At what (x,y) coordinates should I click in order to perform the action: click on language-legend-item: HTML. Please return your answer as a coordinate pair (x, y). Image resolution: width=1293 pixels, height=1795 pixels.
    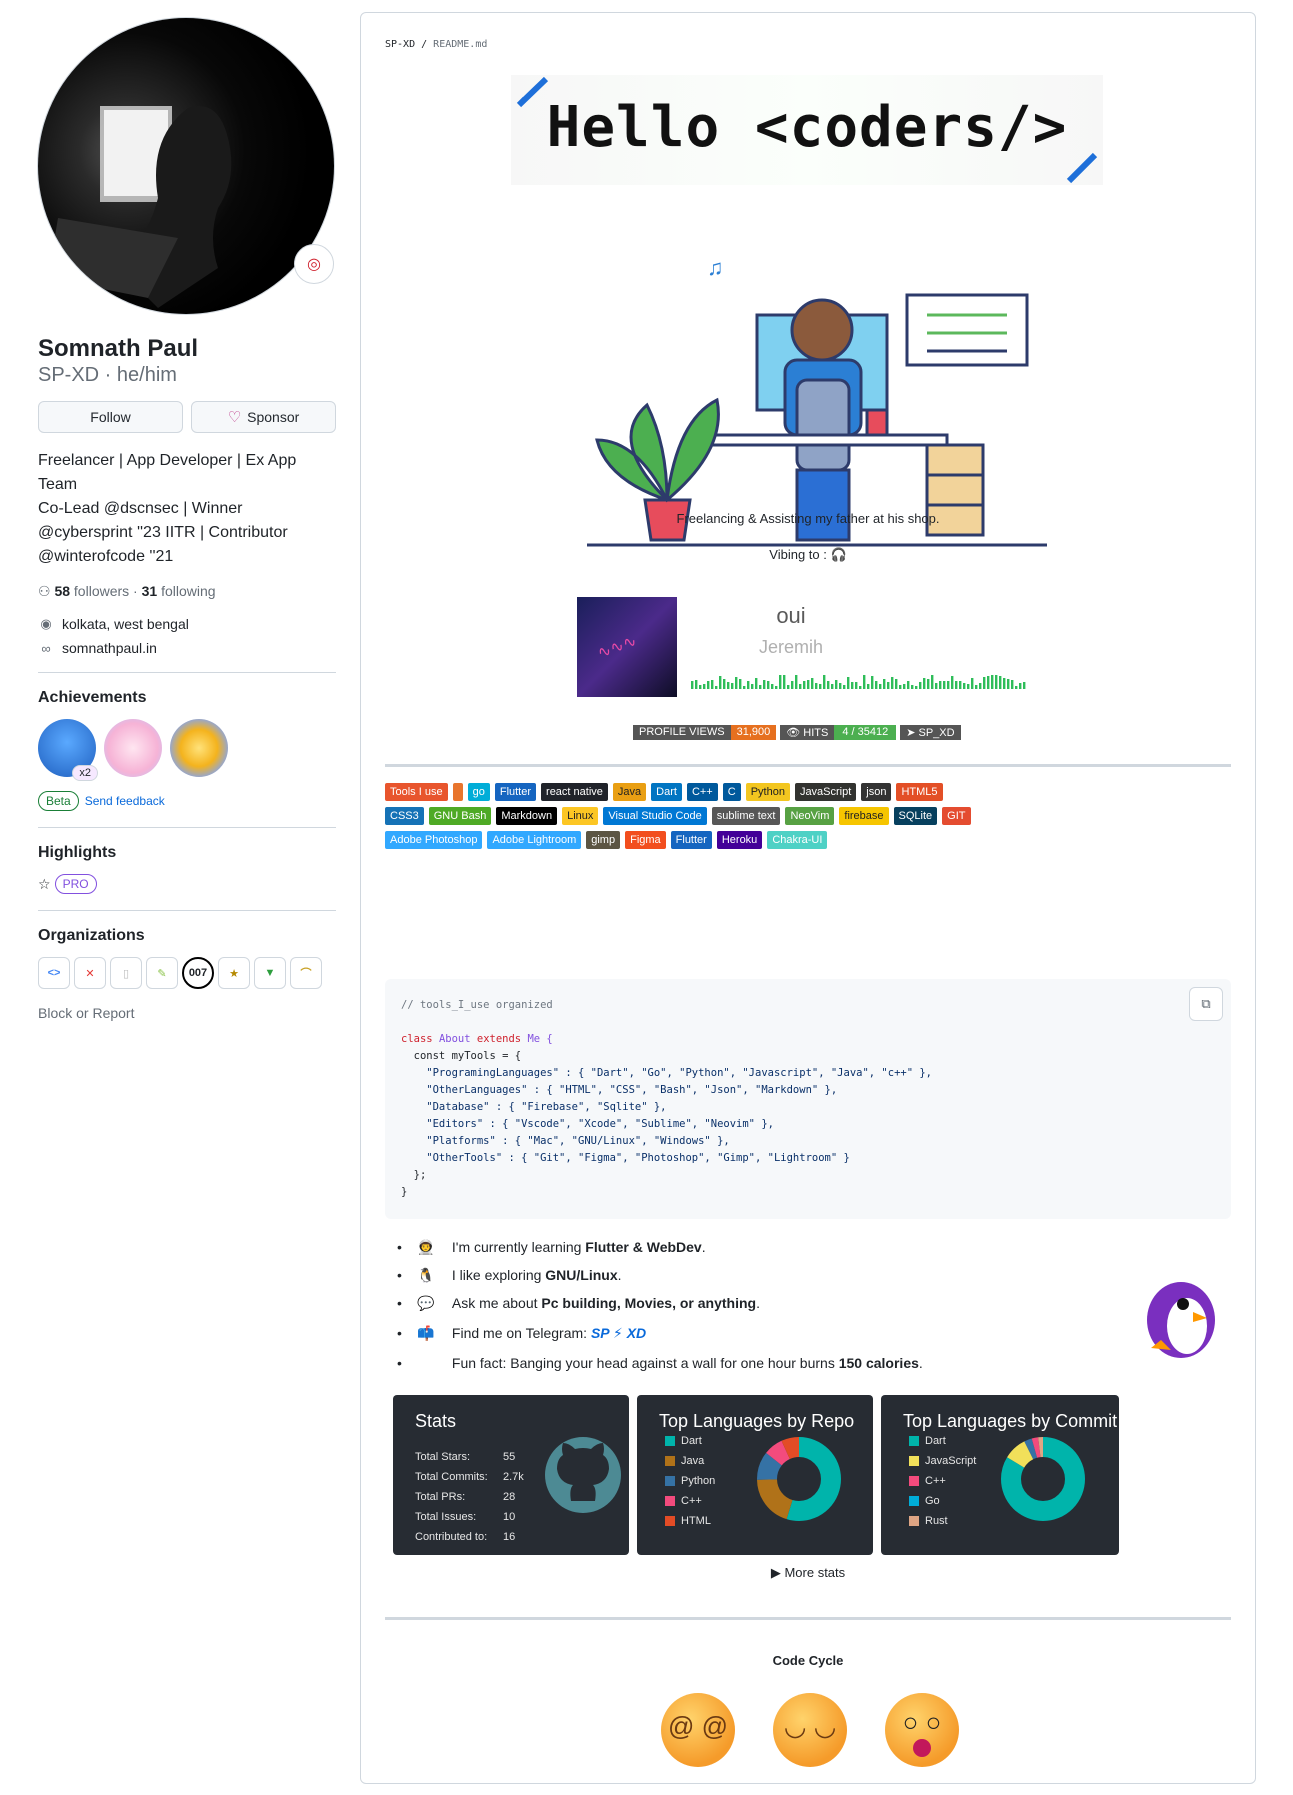
    Looking at the image, I should click on (690, 1521).